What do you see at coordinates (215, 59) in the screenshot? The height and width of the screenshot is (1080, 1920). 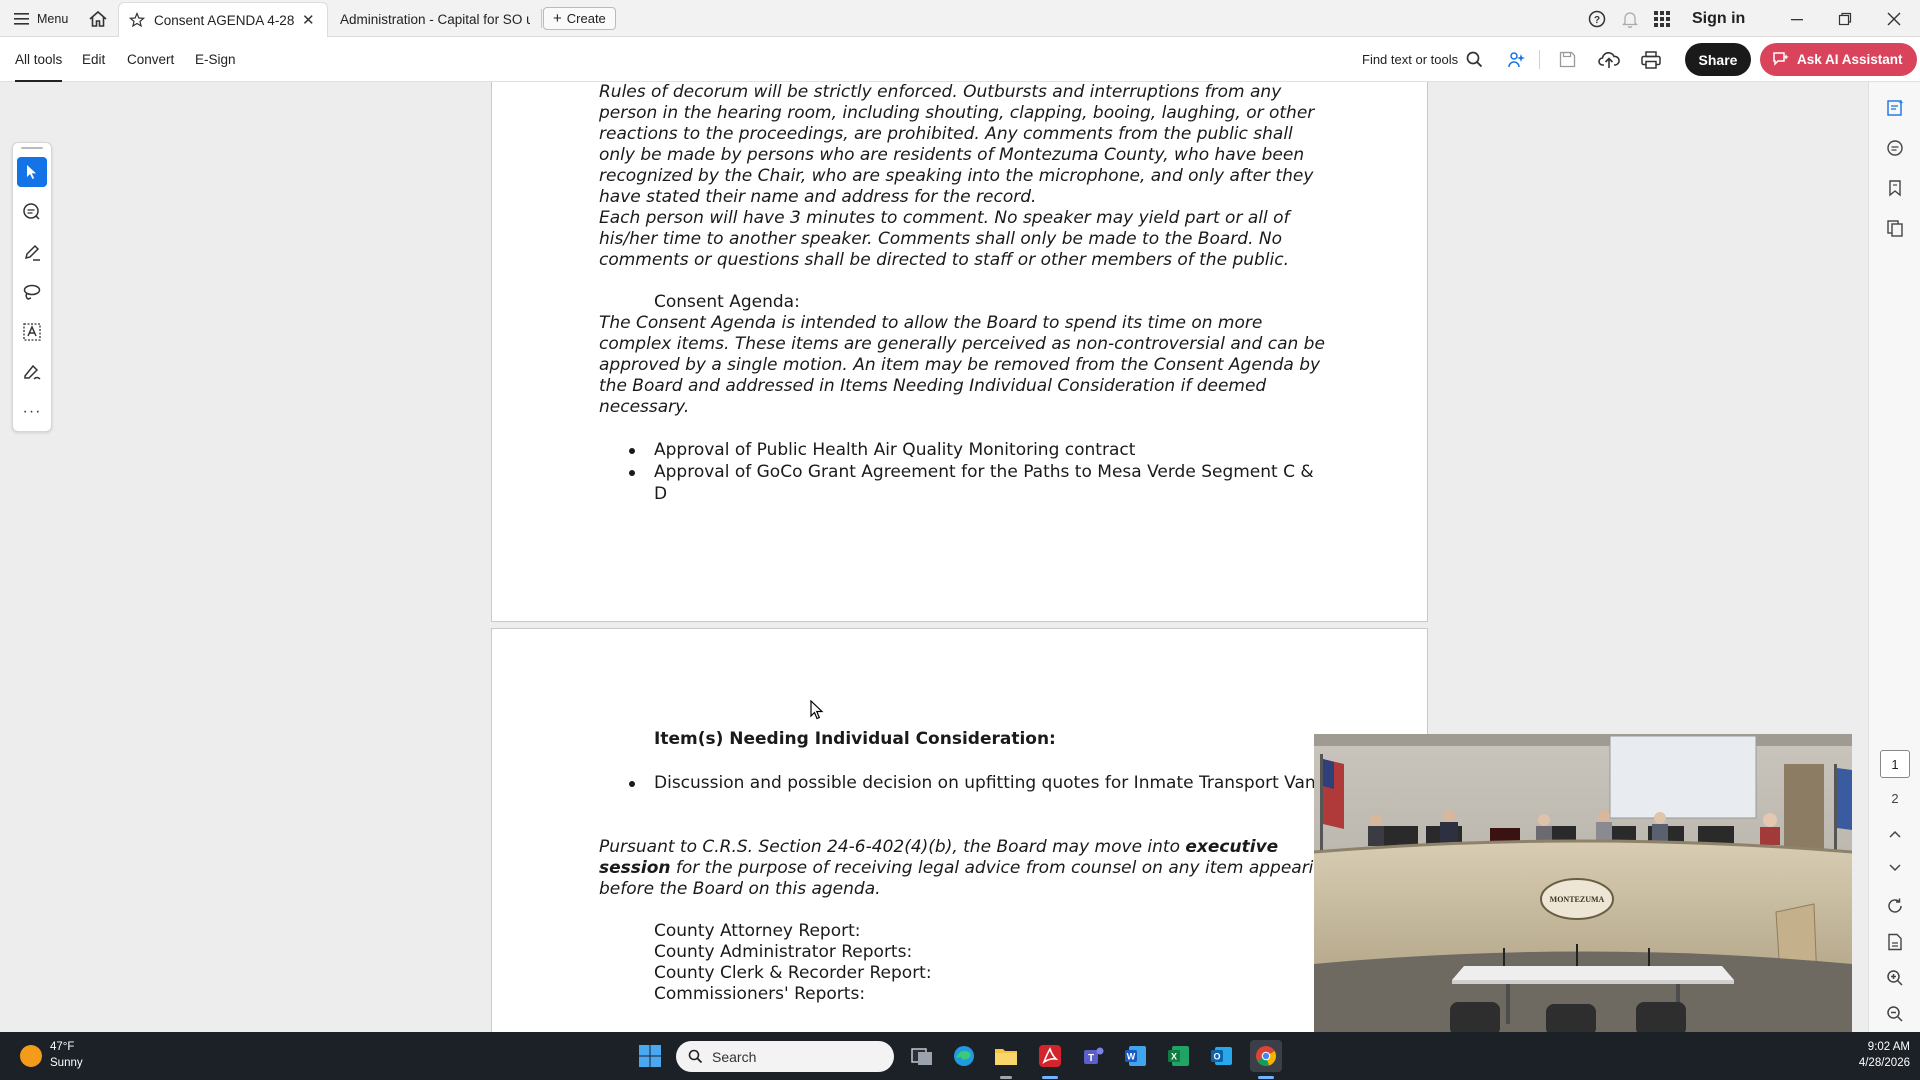 I see `menu-e-sign: E-Sign` at bounding box center [215, 59].